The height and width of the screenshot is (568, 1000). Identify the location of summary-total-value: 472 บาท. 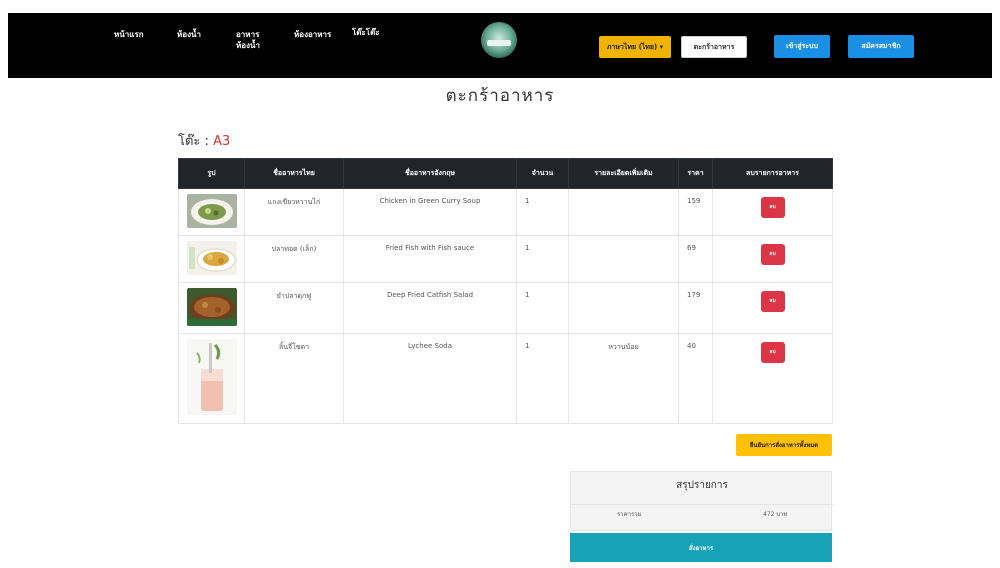
(775, 514).